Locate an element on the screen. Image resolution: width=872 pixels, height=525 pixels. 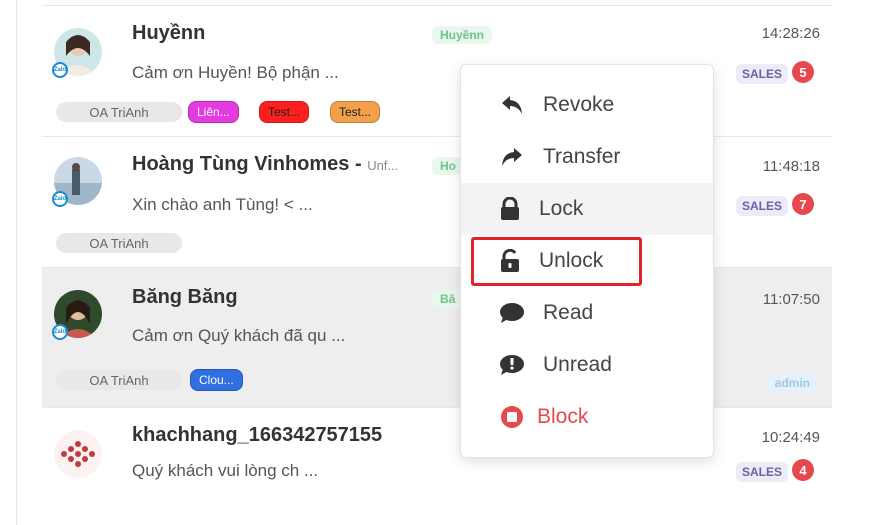
menu-item-block: Block is located at coordinates (587, 417).